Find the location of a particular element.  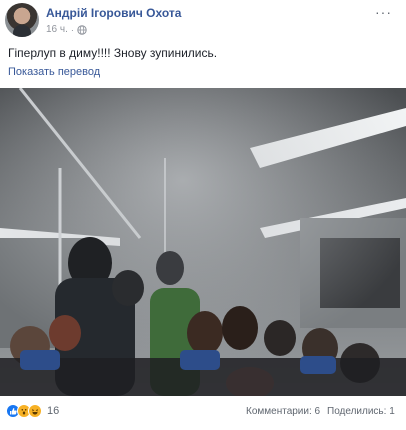

shares-count-link: Поделились: 1 is located at coordinates (361, 411).